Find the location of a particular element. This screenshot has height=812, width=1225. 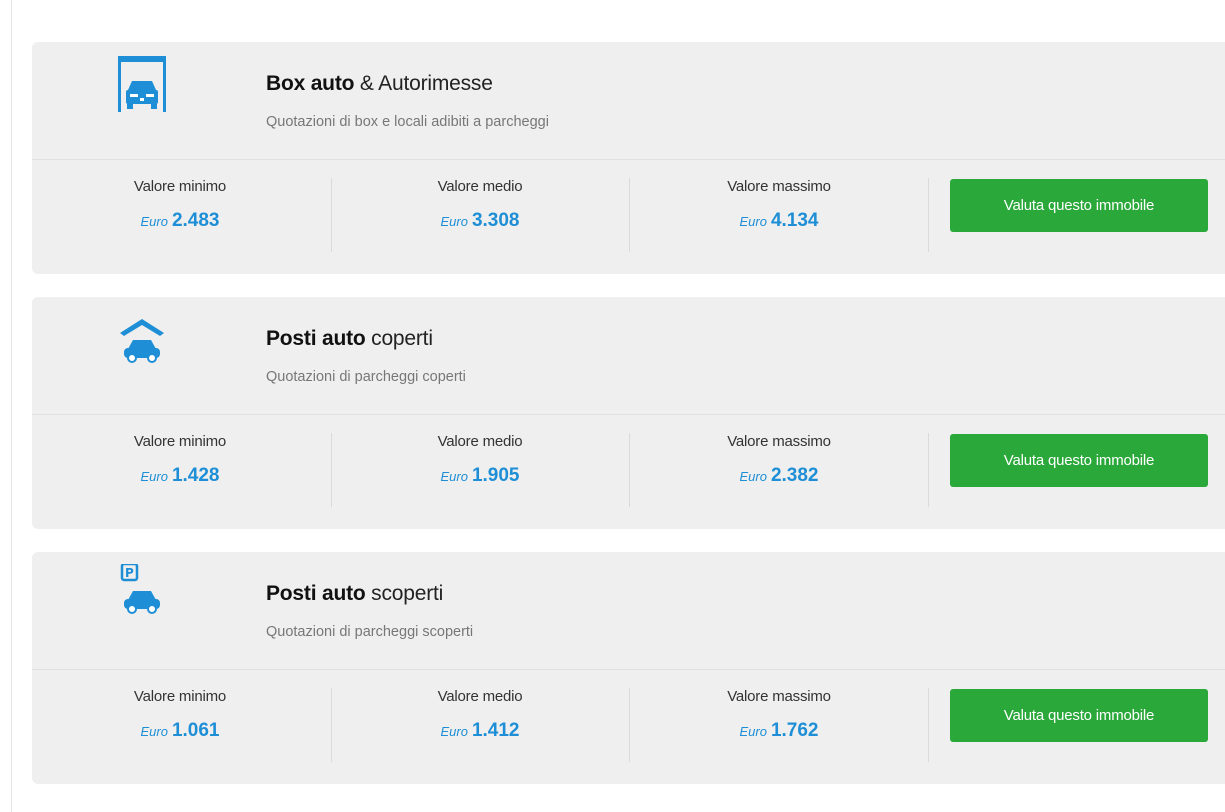

min-value: Valore minimo Euro 1.428 is located at coordinates (180, 460).